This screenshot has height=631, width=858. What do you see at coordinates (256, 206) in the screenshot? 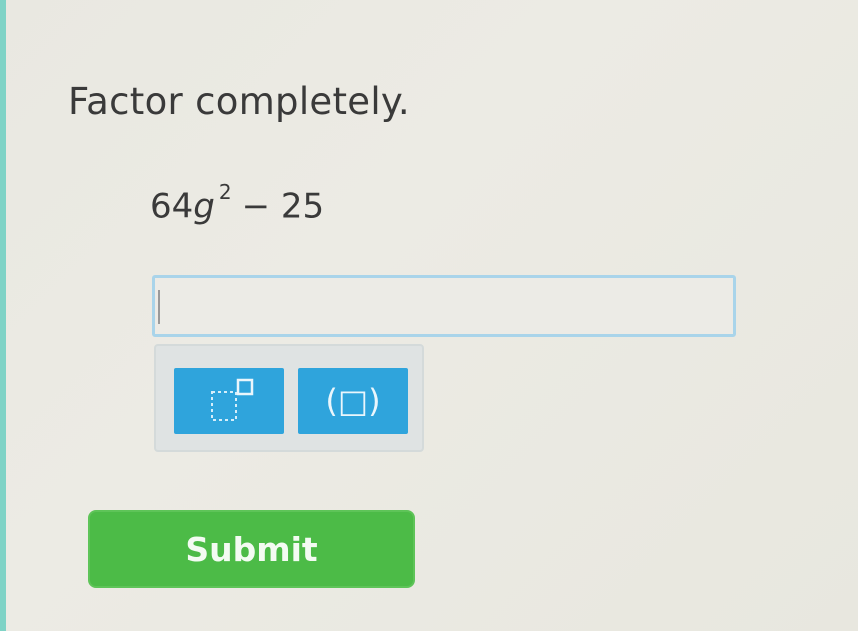
I see `expression-operator: −` at bounding box center [256, 206].